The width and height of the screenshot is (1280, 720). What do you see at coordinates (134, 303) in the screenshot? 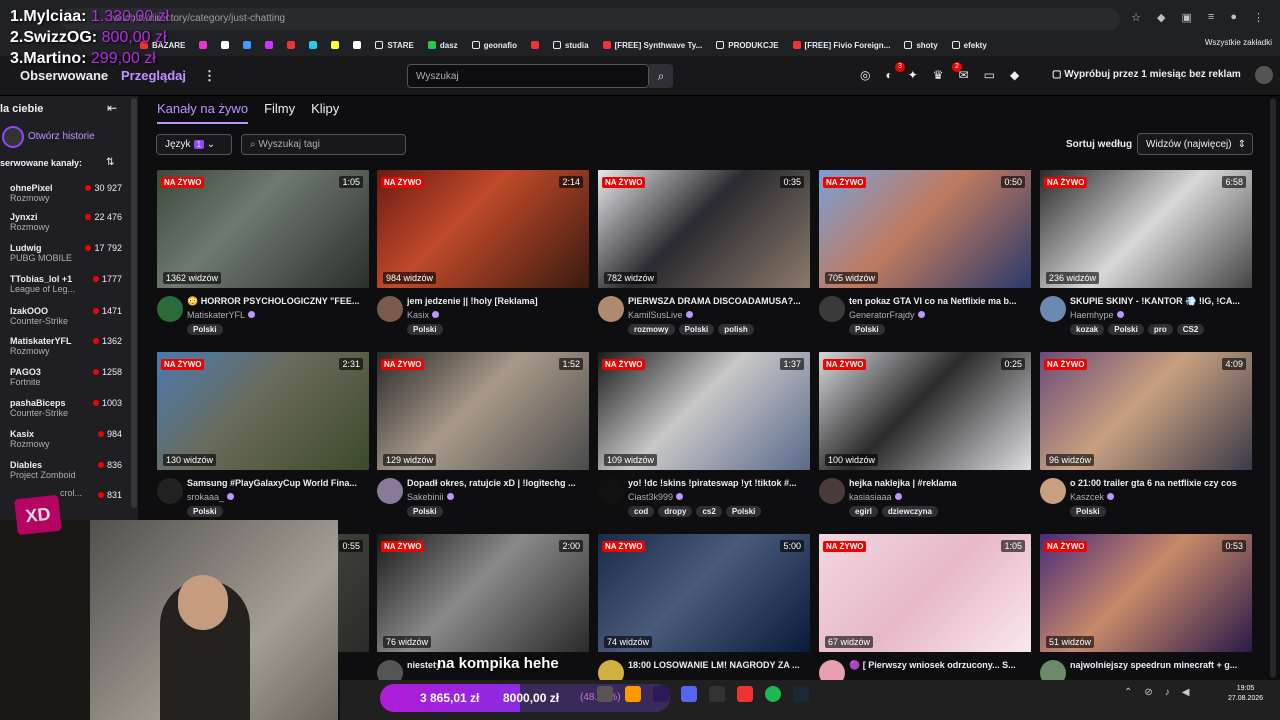
I see `sidebar-scrollbar` at bounding box center [134, 303].